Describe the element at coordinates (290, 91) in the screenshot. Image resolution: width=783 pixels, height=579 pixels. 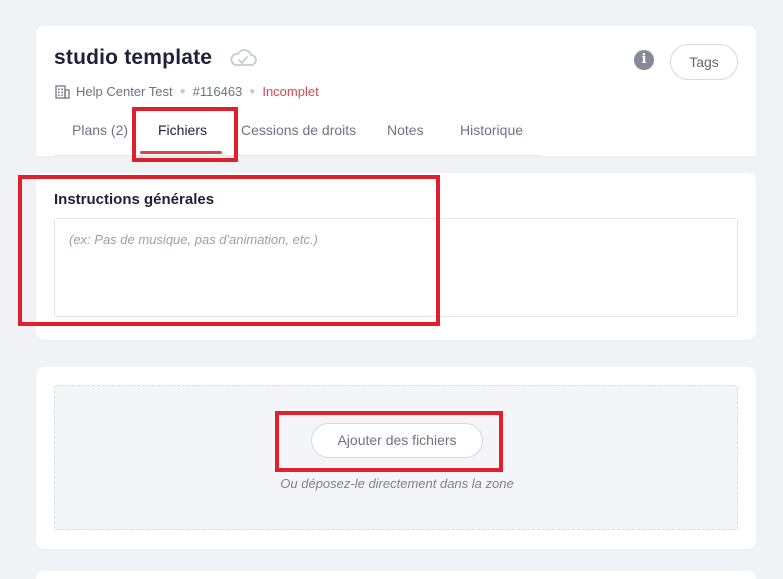
I see `status-badge: Incomplet` at that location.